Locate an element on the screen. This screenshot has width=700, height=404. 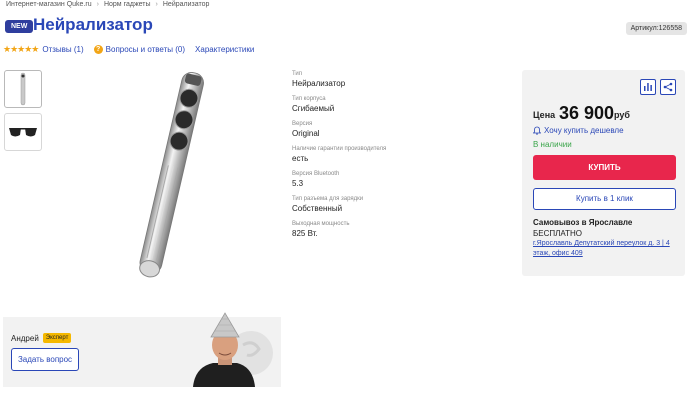
neuralyzer-thumb-image is located at coordinates (23, 89).